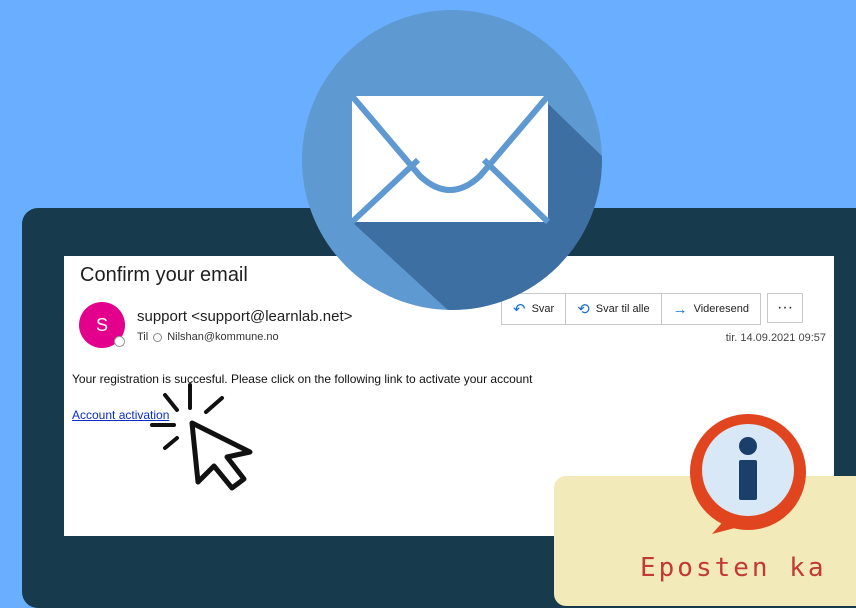  I want to click on info-icon, so click(748, 474).